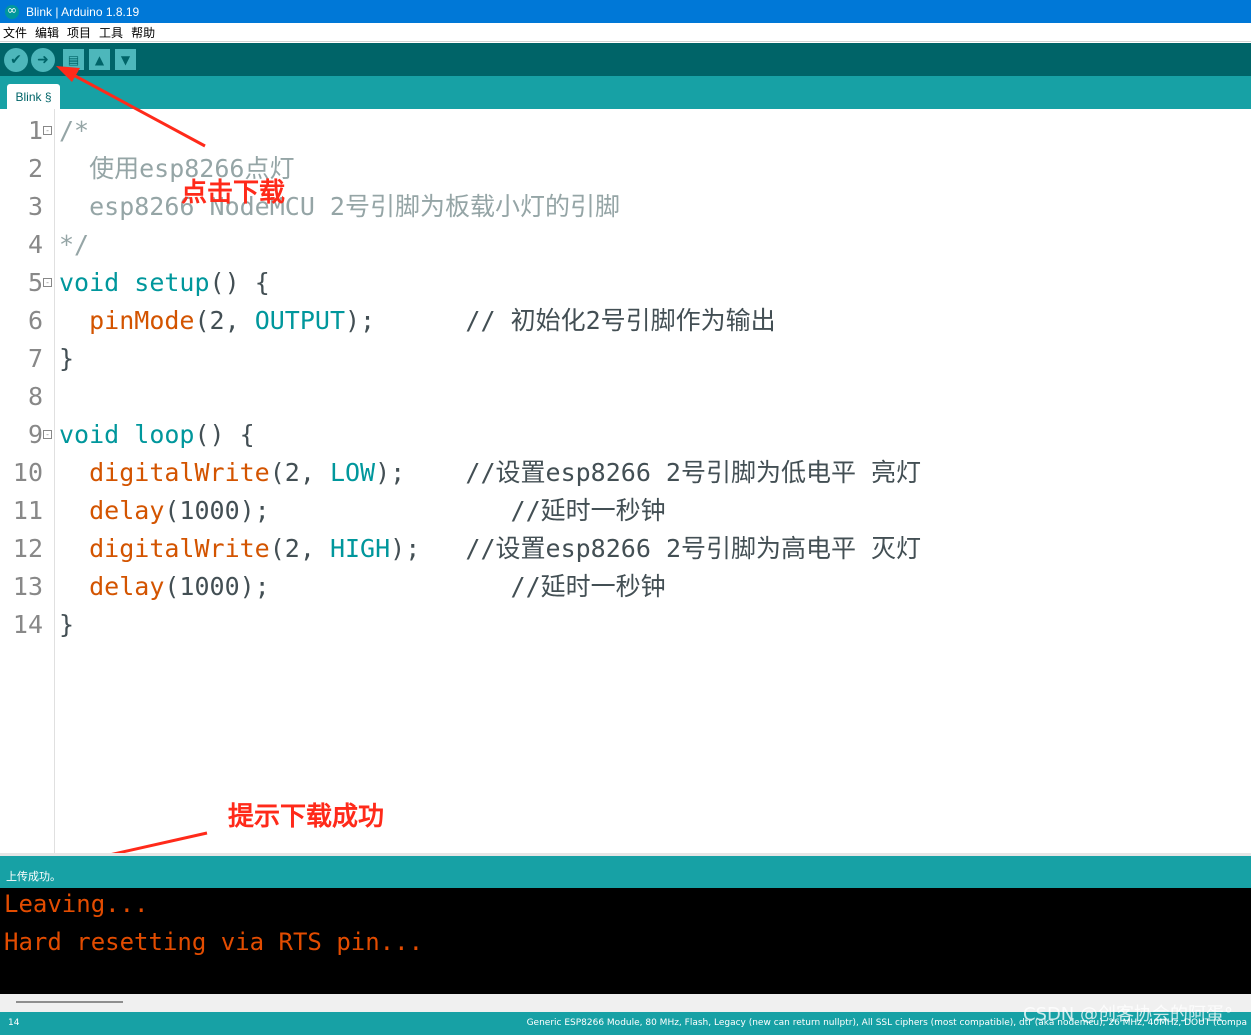 The image size is (1251, 1035). Describe the element at coordinates (625, 625) in the screenshot. I see `code-line: 14}` at that location.